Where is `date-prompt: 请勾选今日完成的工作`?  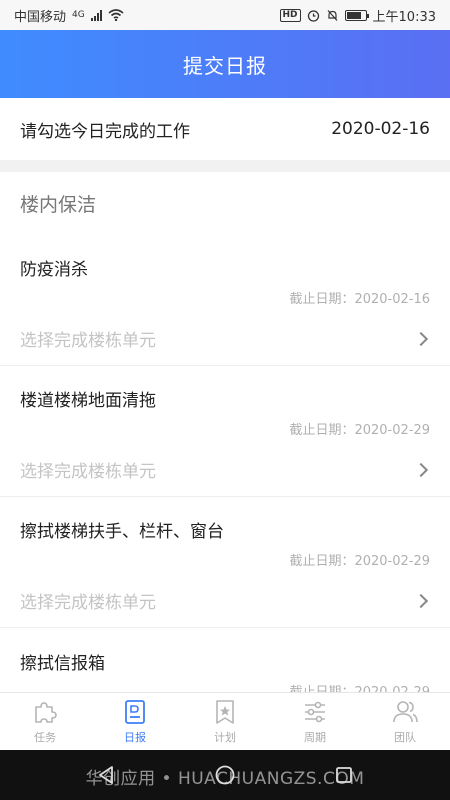
date-prompt: 请勾选今日完成的工作 is located at coordinates (105, 131).